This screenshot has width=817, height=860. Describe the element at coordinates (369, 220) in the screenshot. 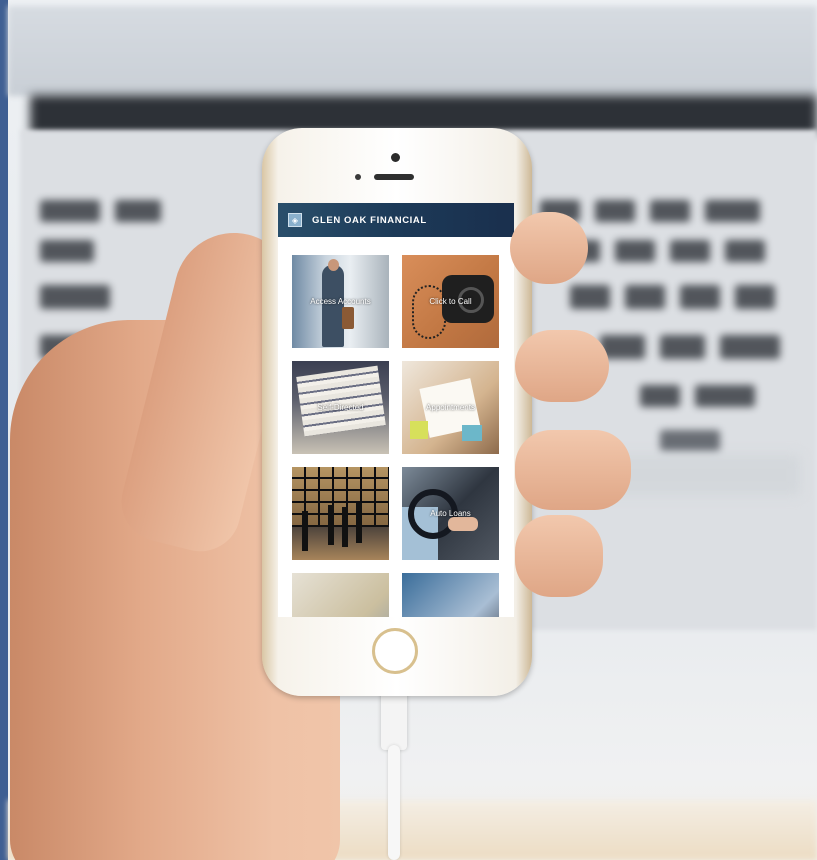

I see `app-title: GLEN OAK FINANCIAL` at that location.